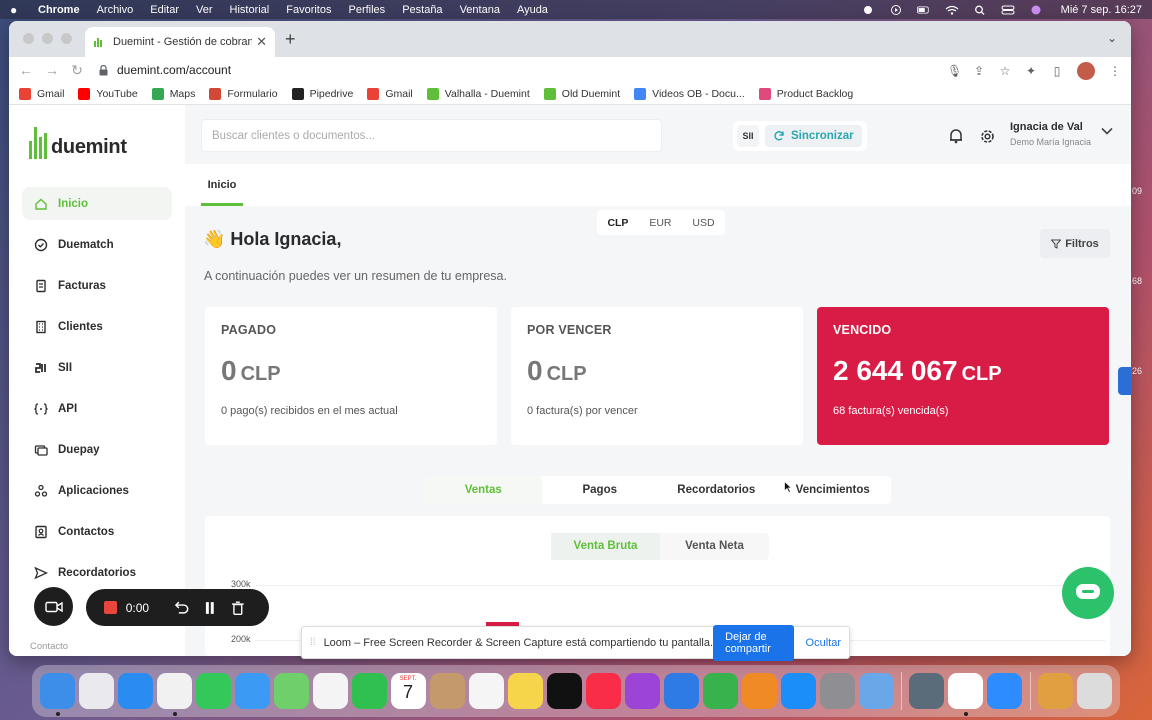 This screenshot has height=720, width=1152. I want to click on chevron-down-icon, so click(1107, 131).